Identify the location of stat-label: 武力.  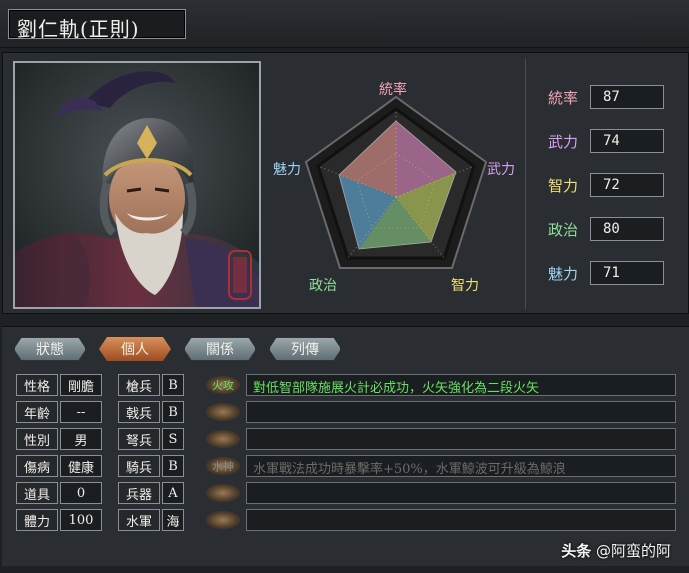
(563, 142).